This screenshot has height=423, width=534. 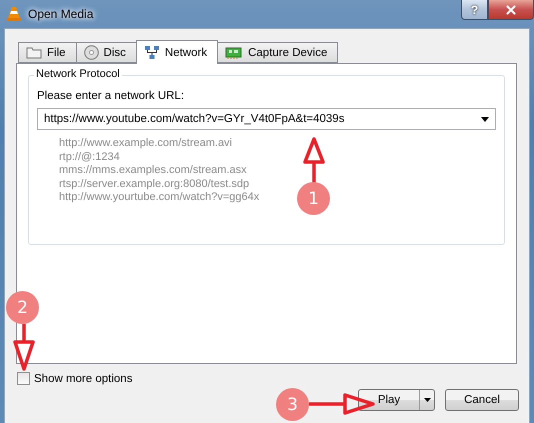 What do you see at coordinates (91, 52) in the screenshot?
I see `disc-icon` at bounding box center [91, 52].